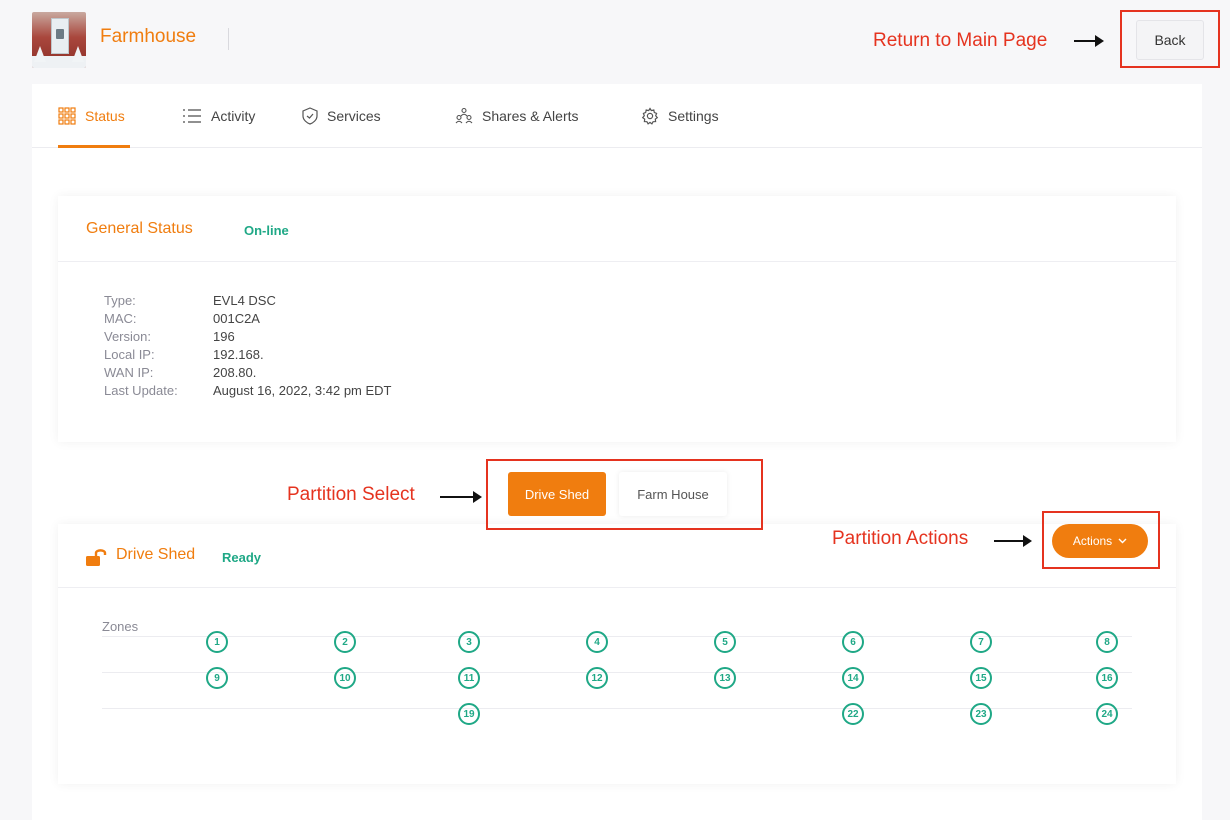 The width and height of the screenshot is (1230, 820). I want to click on zone-indicator: 14, so click(853, 678).